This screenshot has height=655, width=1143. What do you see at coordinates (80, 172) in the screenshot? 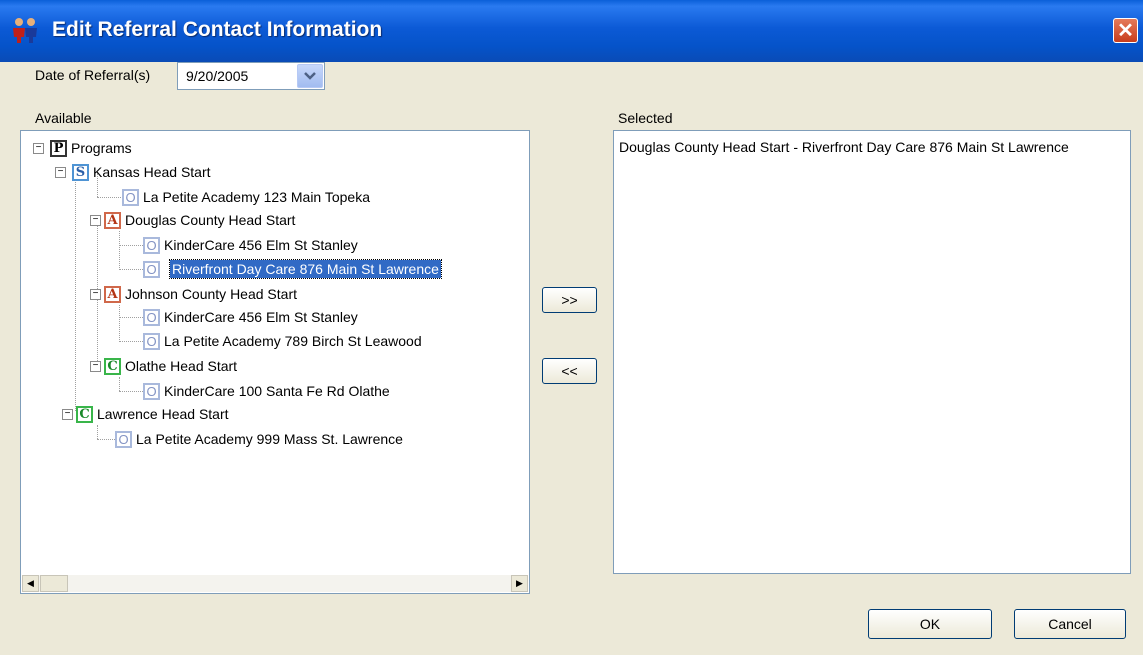
I see `grantee-icon: S` at bounding box center [80, 172].